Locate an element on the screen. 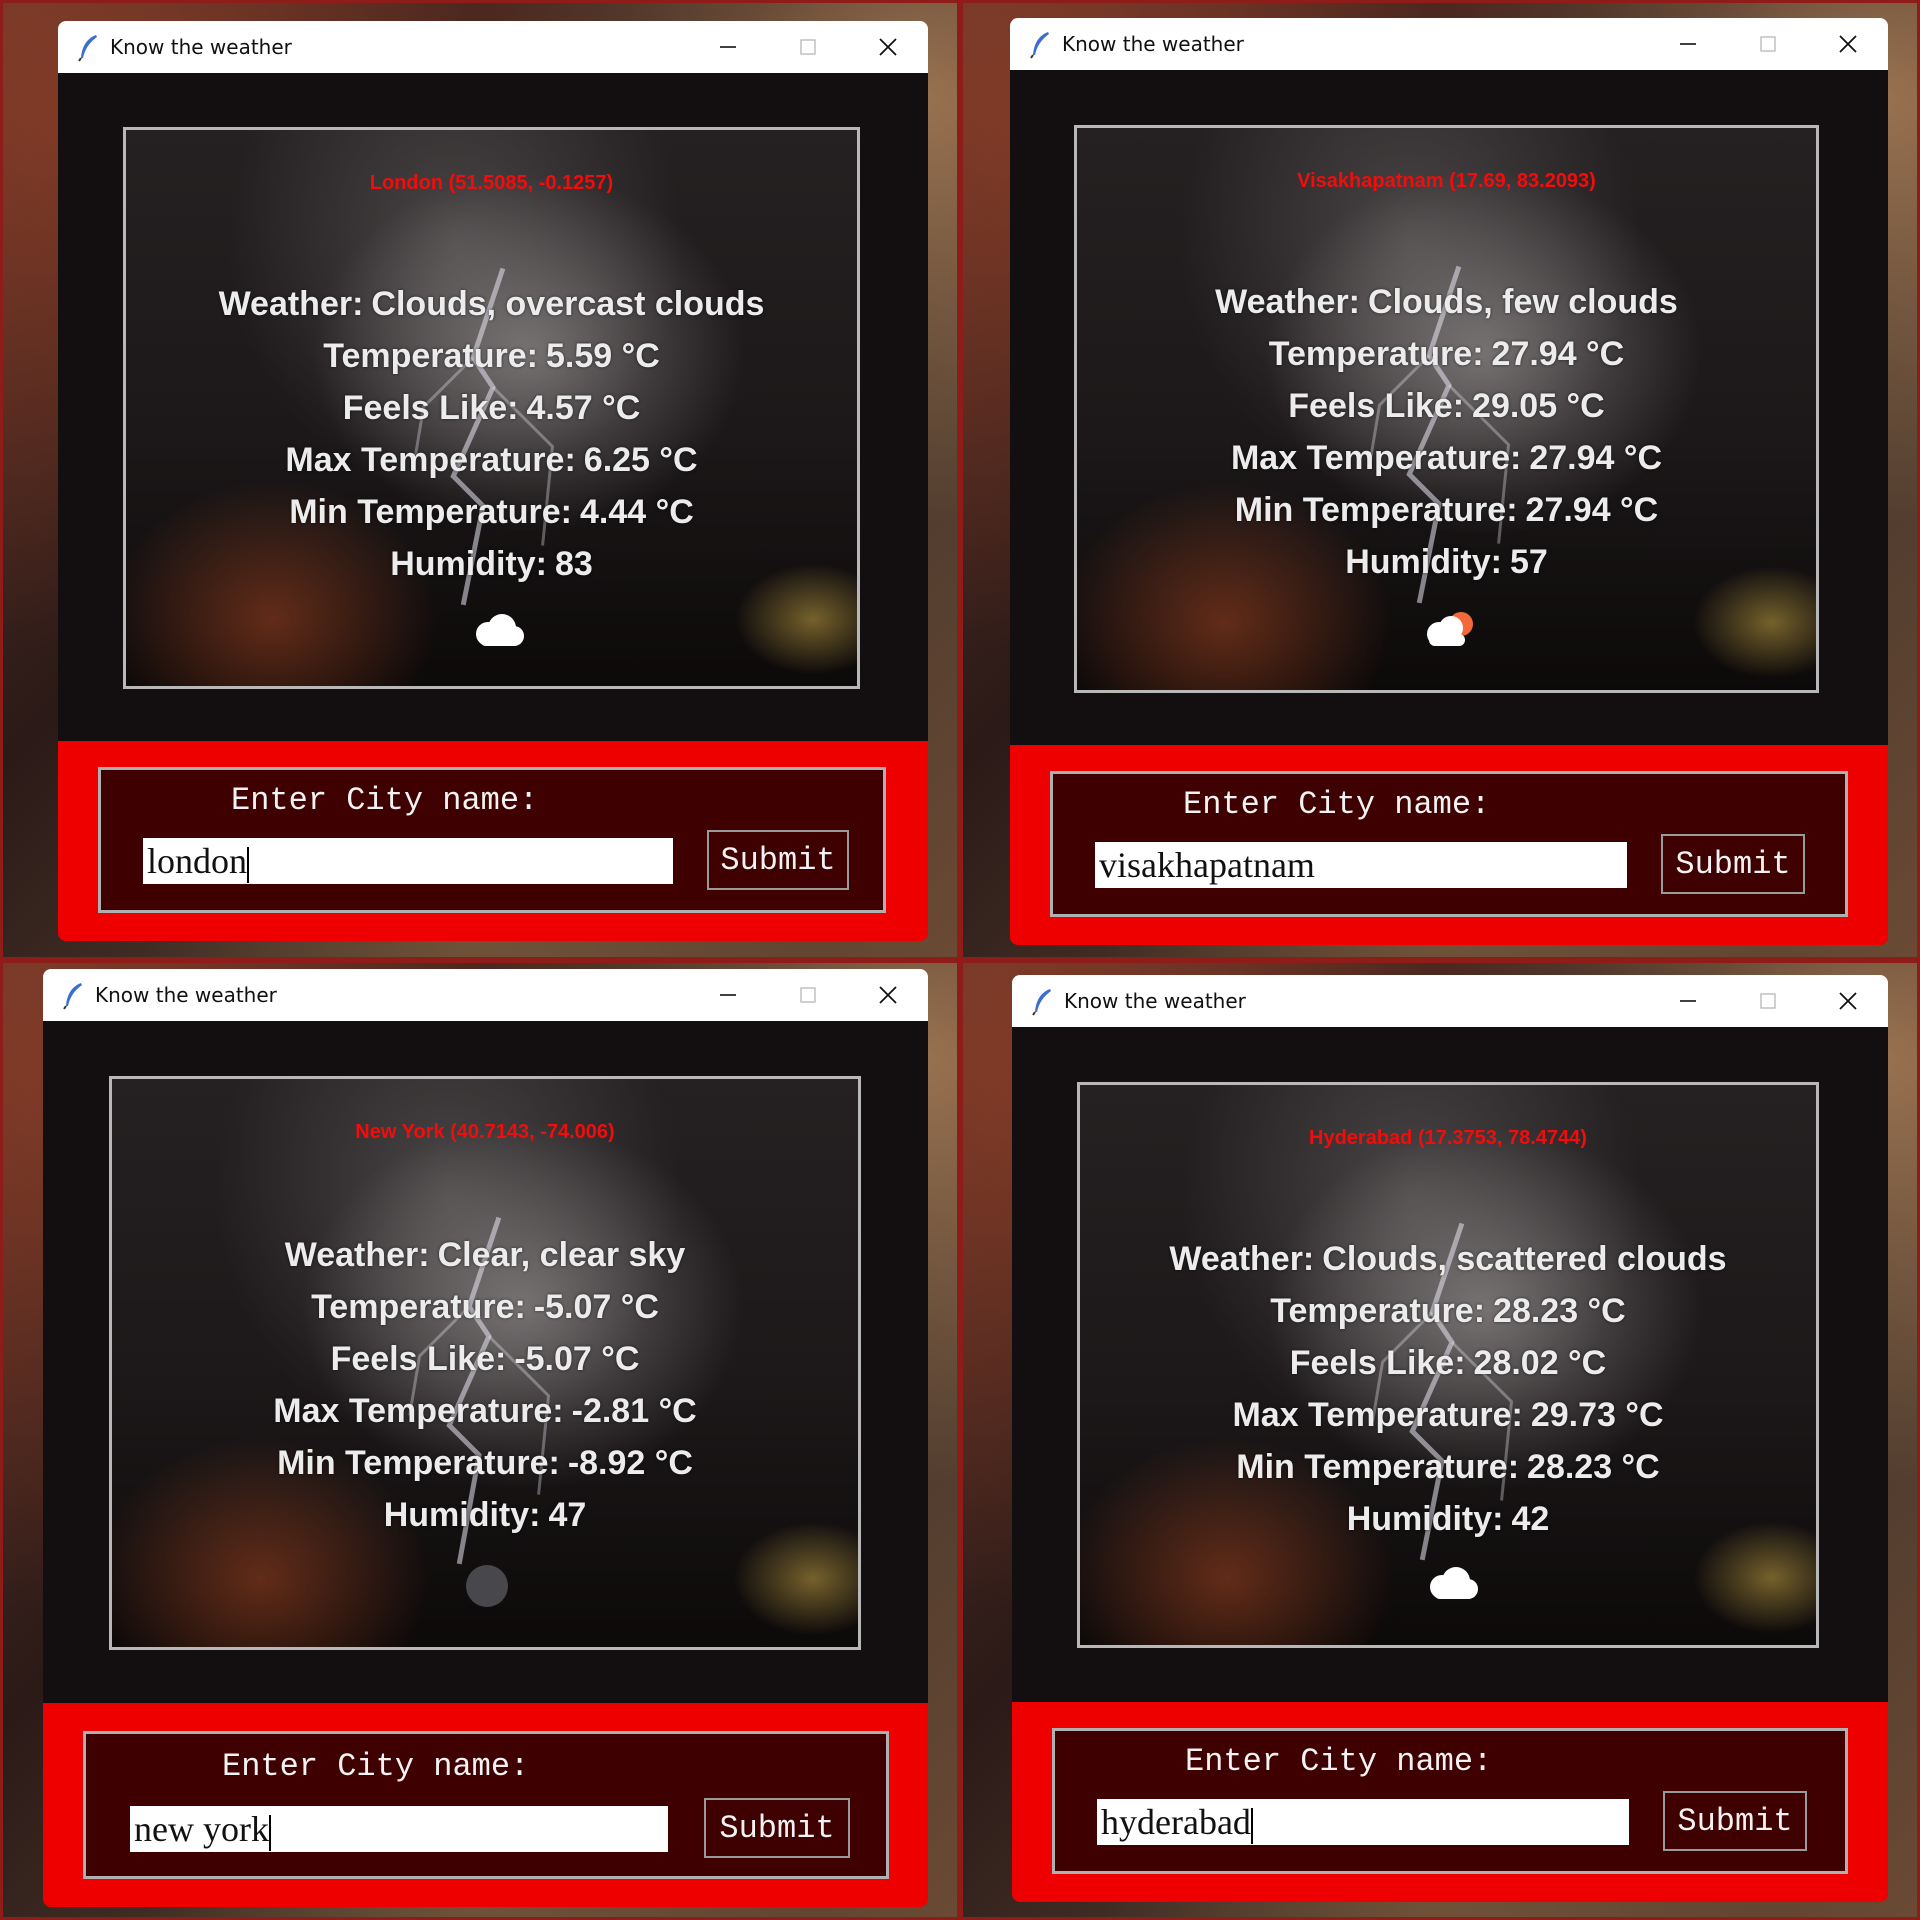 Image resolution: width=1920 pixels, height=1920 pixels. min-temp-row: Min Temperature: 4.44 °C is located at coordinates (491, 512).